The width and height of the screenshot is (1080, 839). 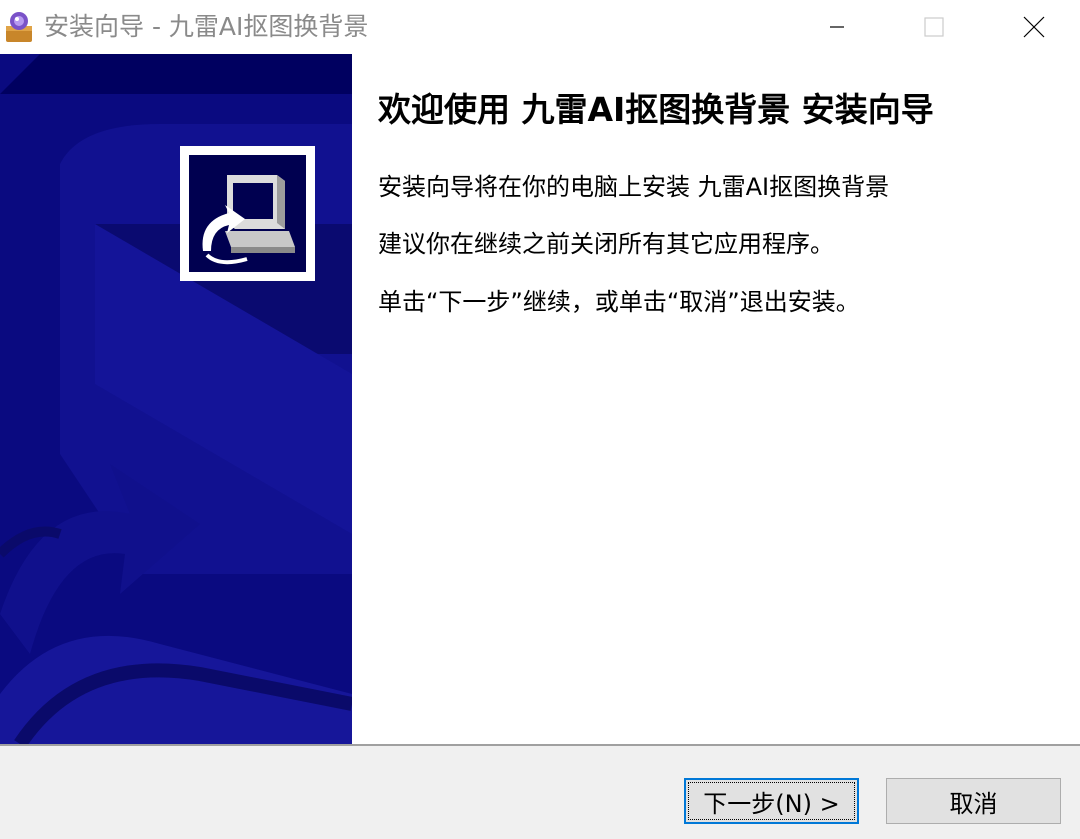 What do you see at coordinates (619, 302) in the screenshot?
I see `continue-instructions: 单击“下一步”继续，或单击“取消”退出安装。` at bounding box center [619, 302].